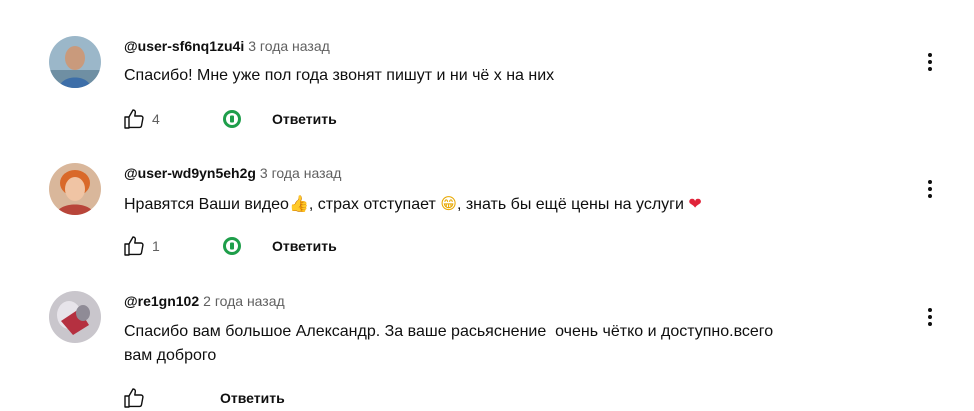 The image size is (974, 411). I want to click on like-count: 4, so click(156, 119).